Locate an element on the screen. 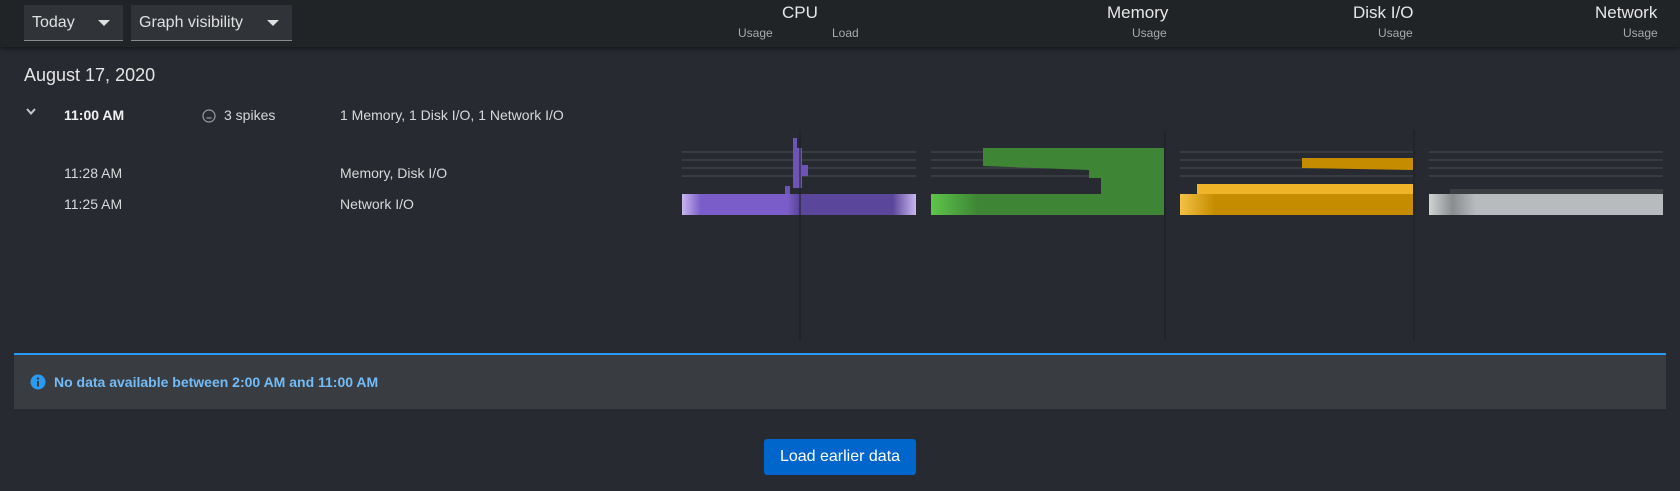  network-usage-label: Usage is located at coordinates (1640, 33).